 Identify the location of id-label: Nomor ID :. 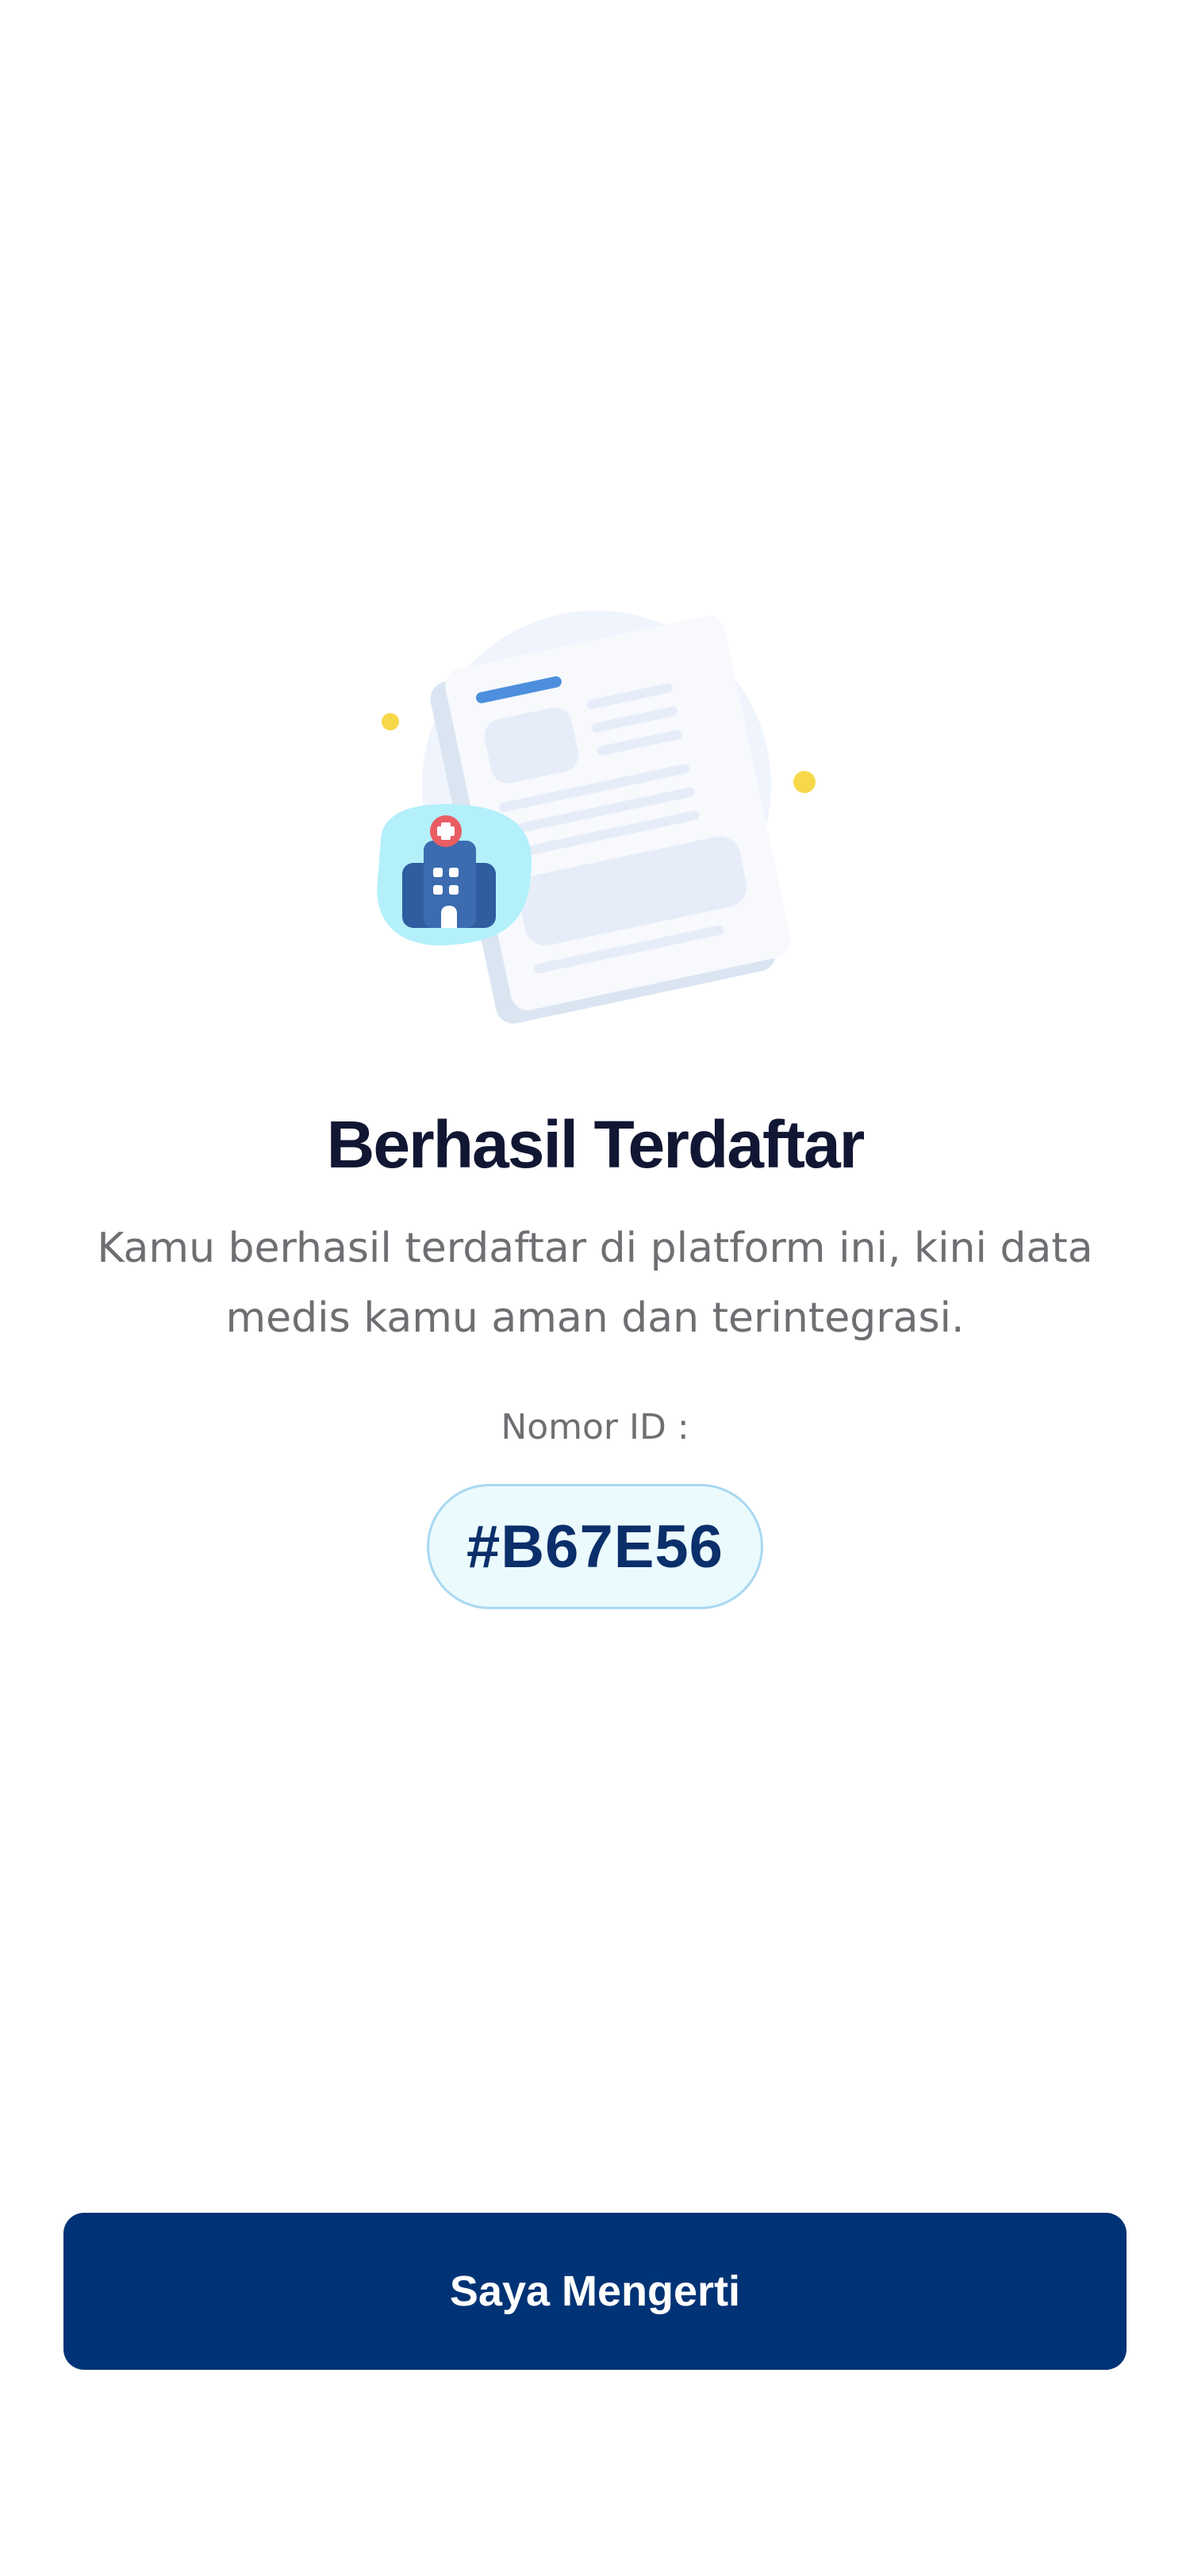
(595, 1427).